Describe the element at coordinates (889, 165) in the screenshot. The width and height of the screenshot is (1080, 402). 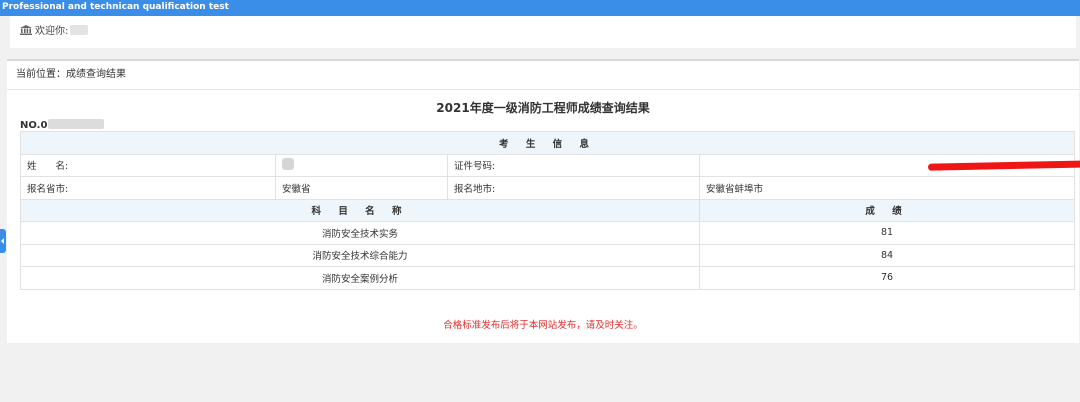
I see `id-value` at that location.